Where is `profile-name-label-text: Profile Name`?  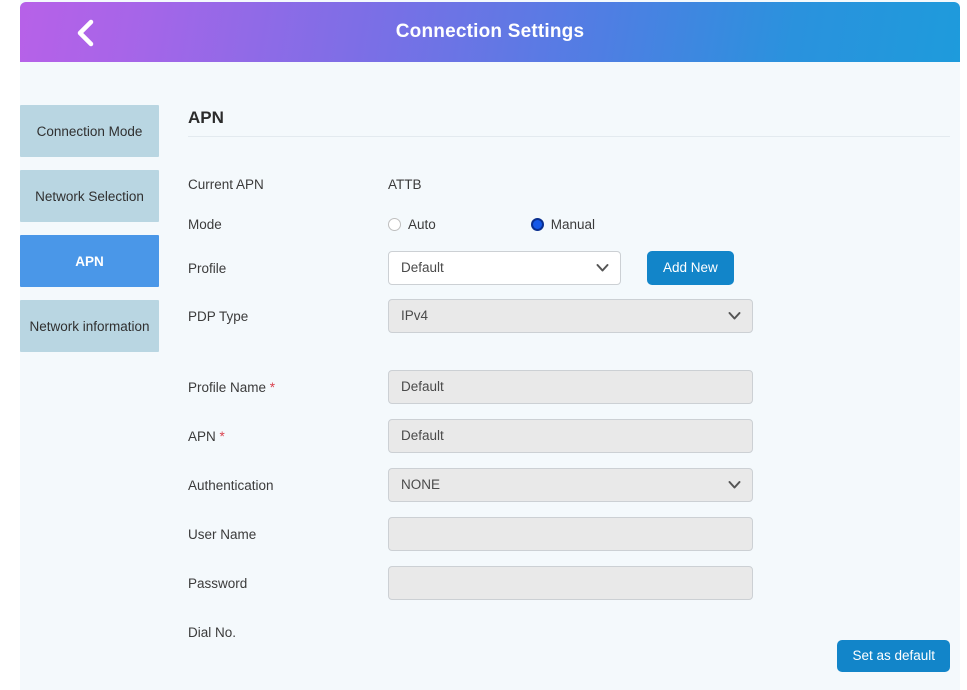 profile-name-label-text: Profile Name is located at coordinates (227, 387).